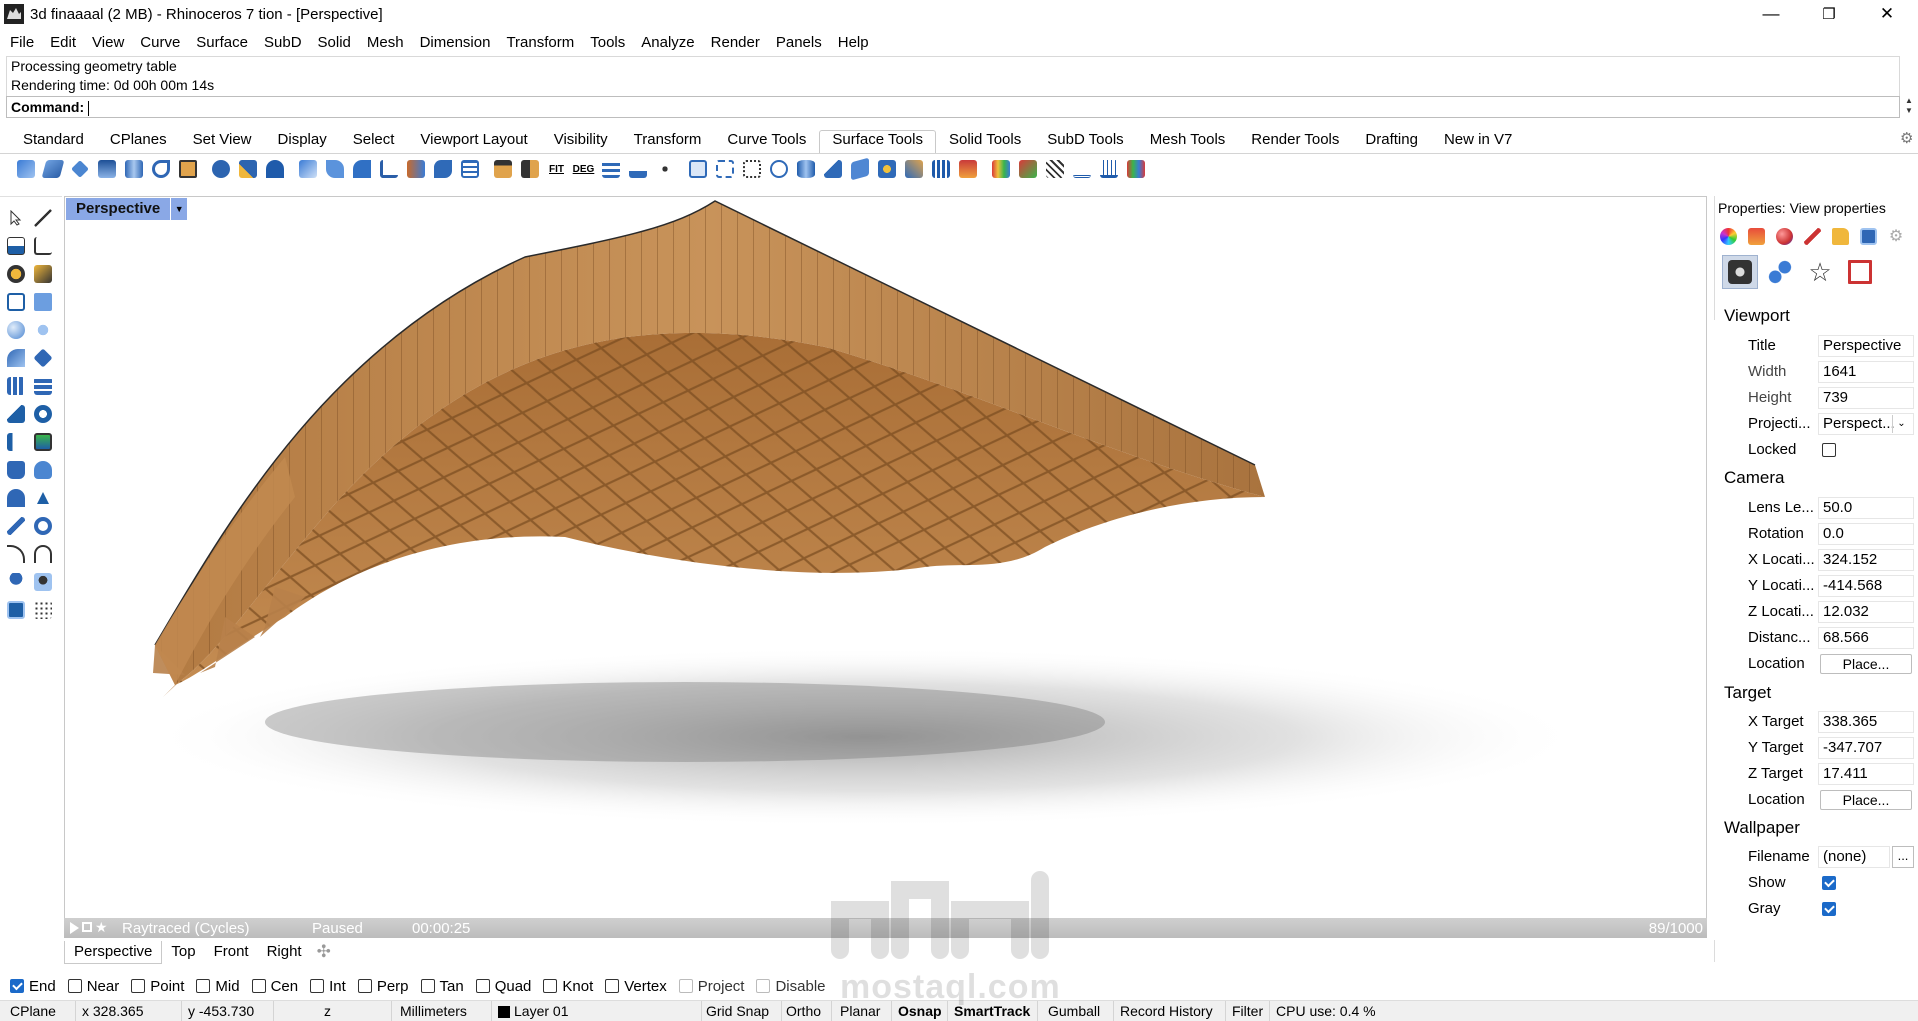  I want to click on section-wallpaper: Wallpaper, so click(1762, 828).